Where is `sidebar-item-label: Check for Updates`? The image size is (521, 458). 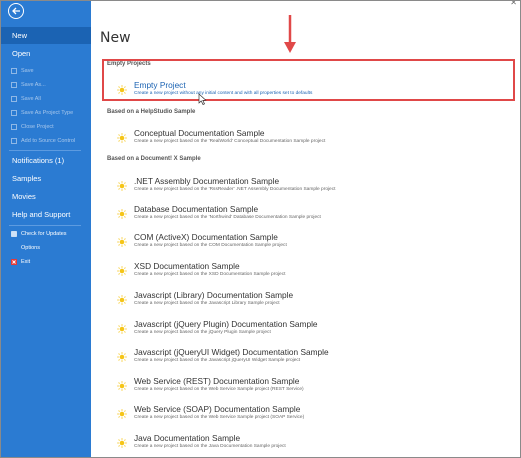 sidebar-item-label: Check for Updates is located at coordinates (44, 233).